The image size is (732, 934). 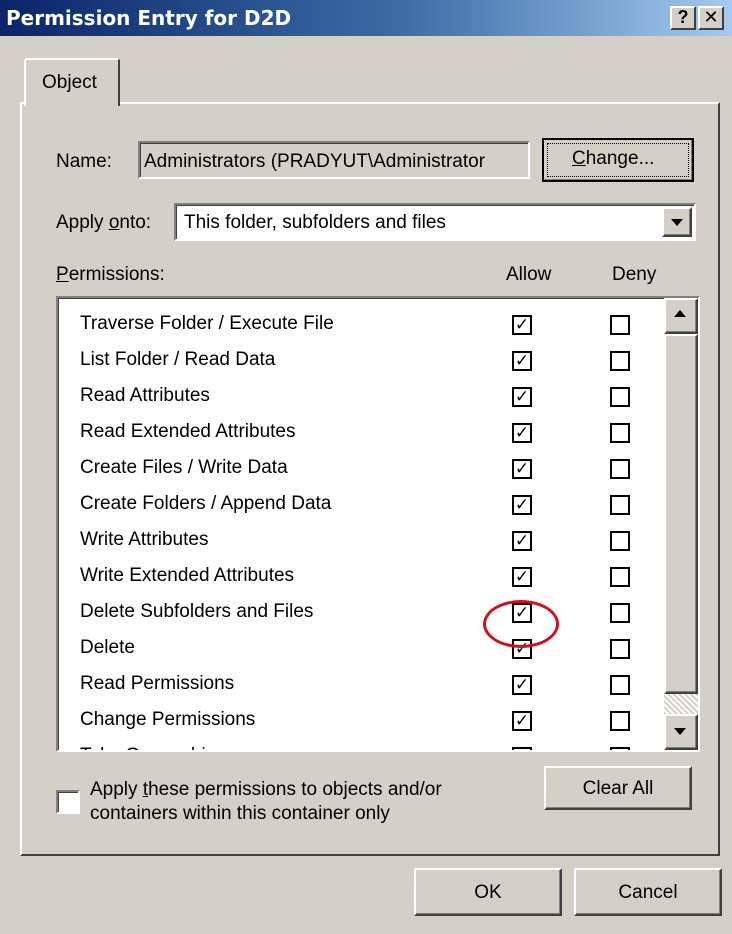 What do you see at coordinates (375, 542) in the screenshot?
I see `permission-row: Write Attributes ✓` at bounding box center [375, 542].